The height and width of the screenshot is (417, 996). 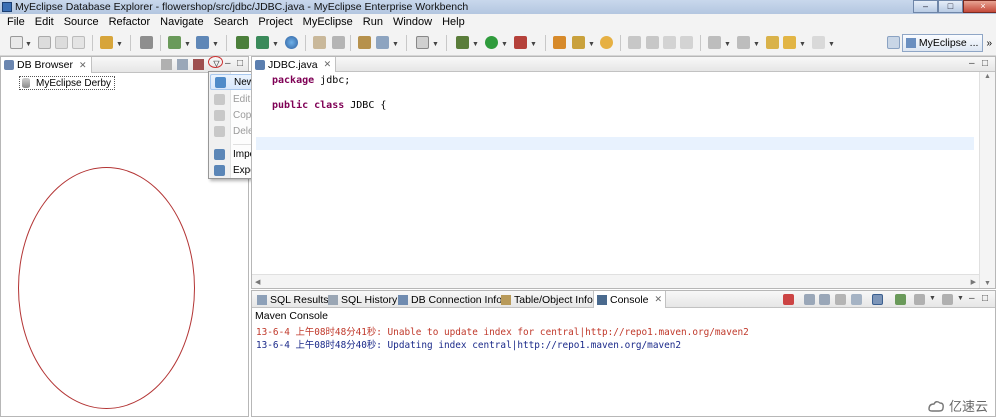 What do you see at coordinates (275, 22) in the screenshot?
I see `menu-project: Project` at bounding box center [275, 22].